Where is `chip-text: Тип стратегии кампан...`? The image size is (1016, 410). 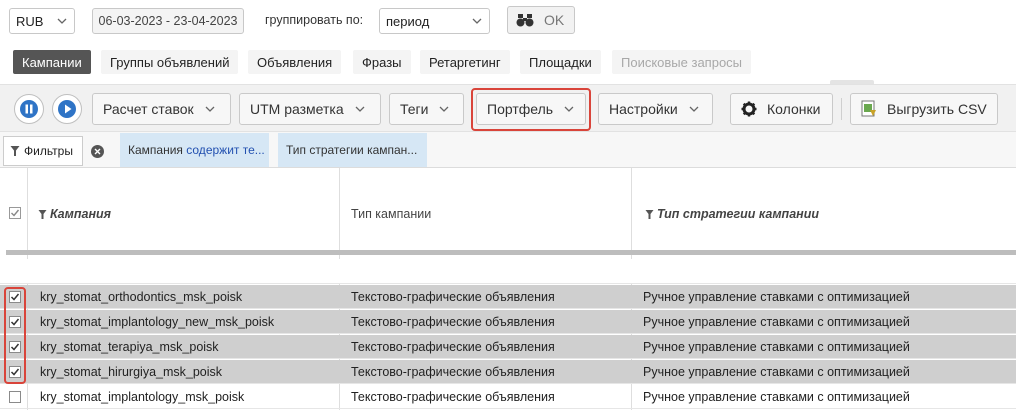
chip-text: Тип стратегии кампан... is located at coordinates (352, 150).